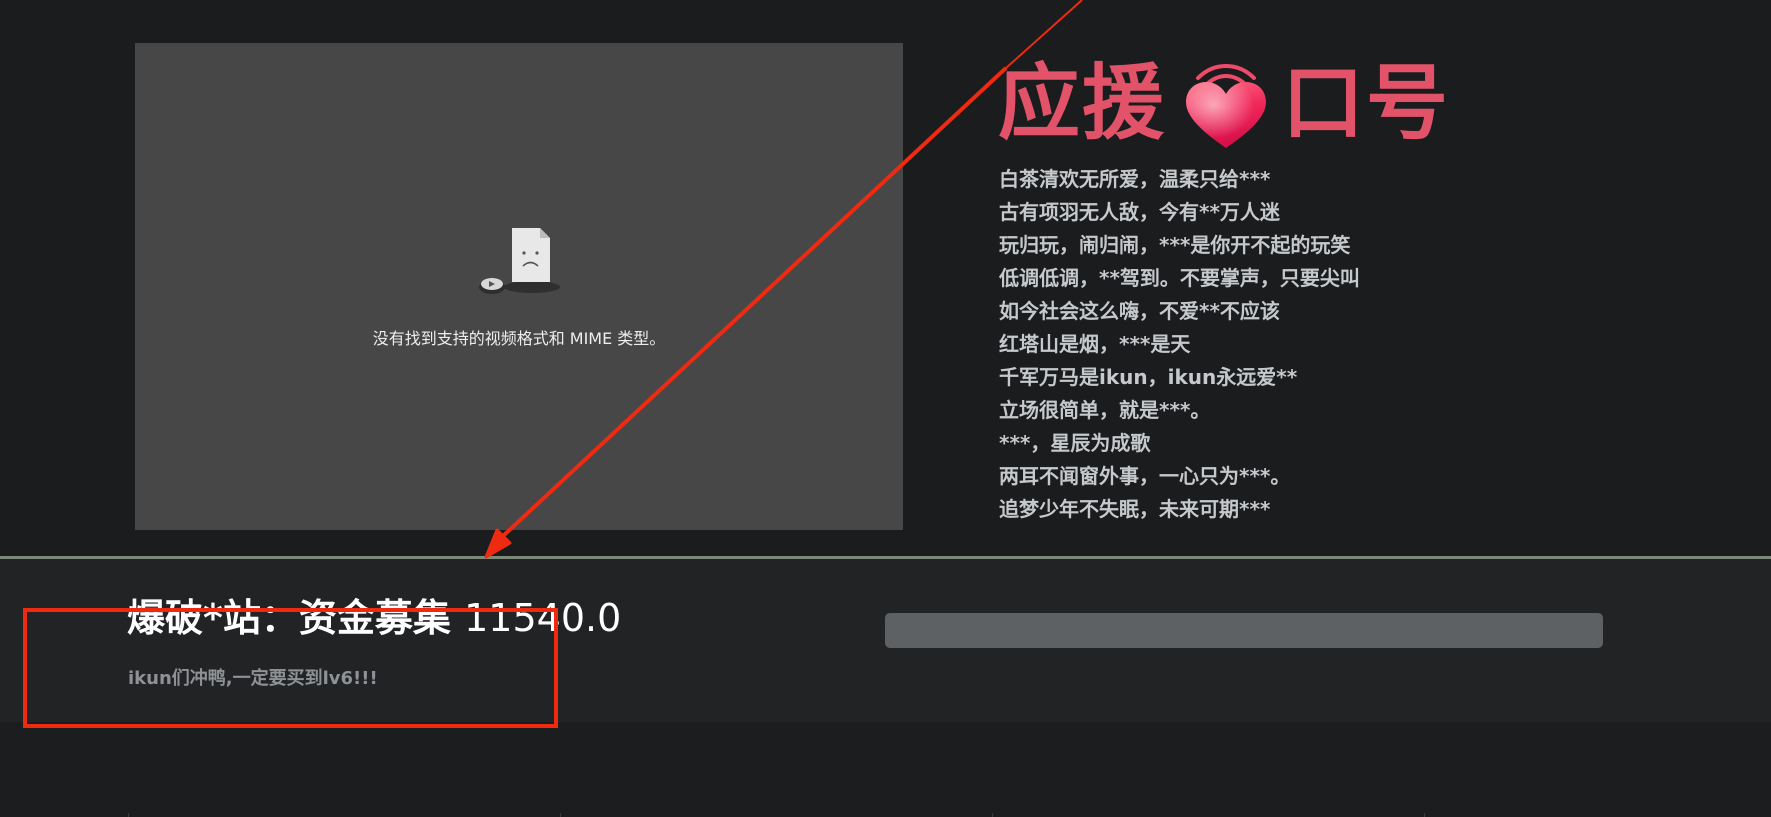 The image size is (1771, 817). I want to click on funding-title: 爆破*站：资金募集 11540.0, so click(374, 618).